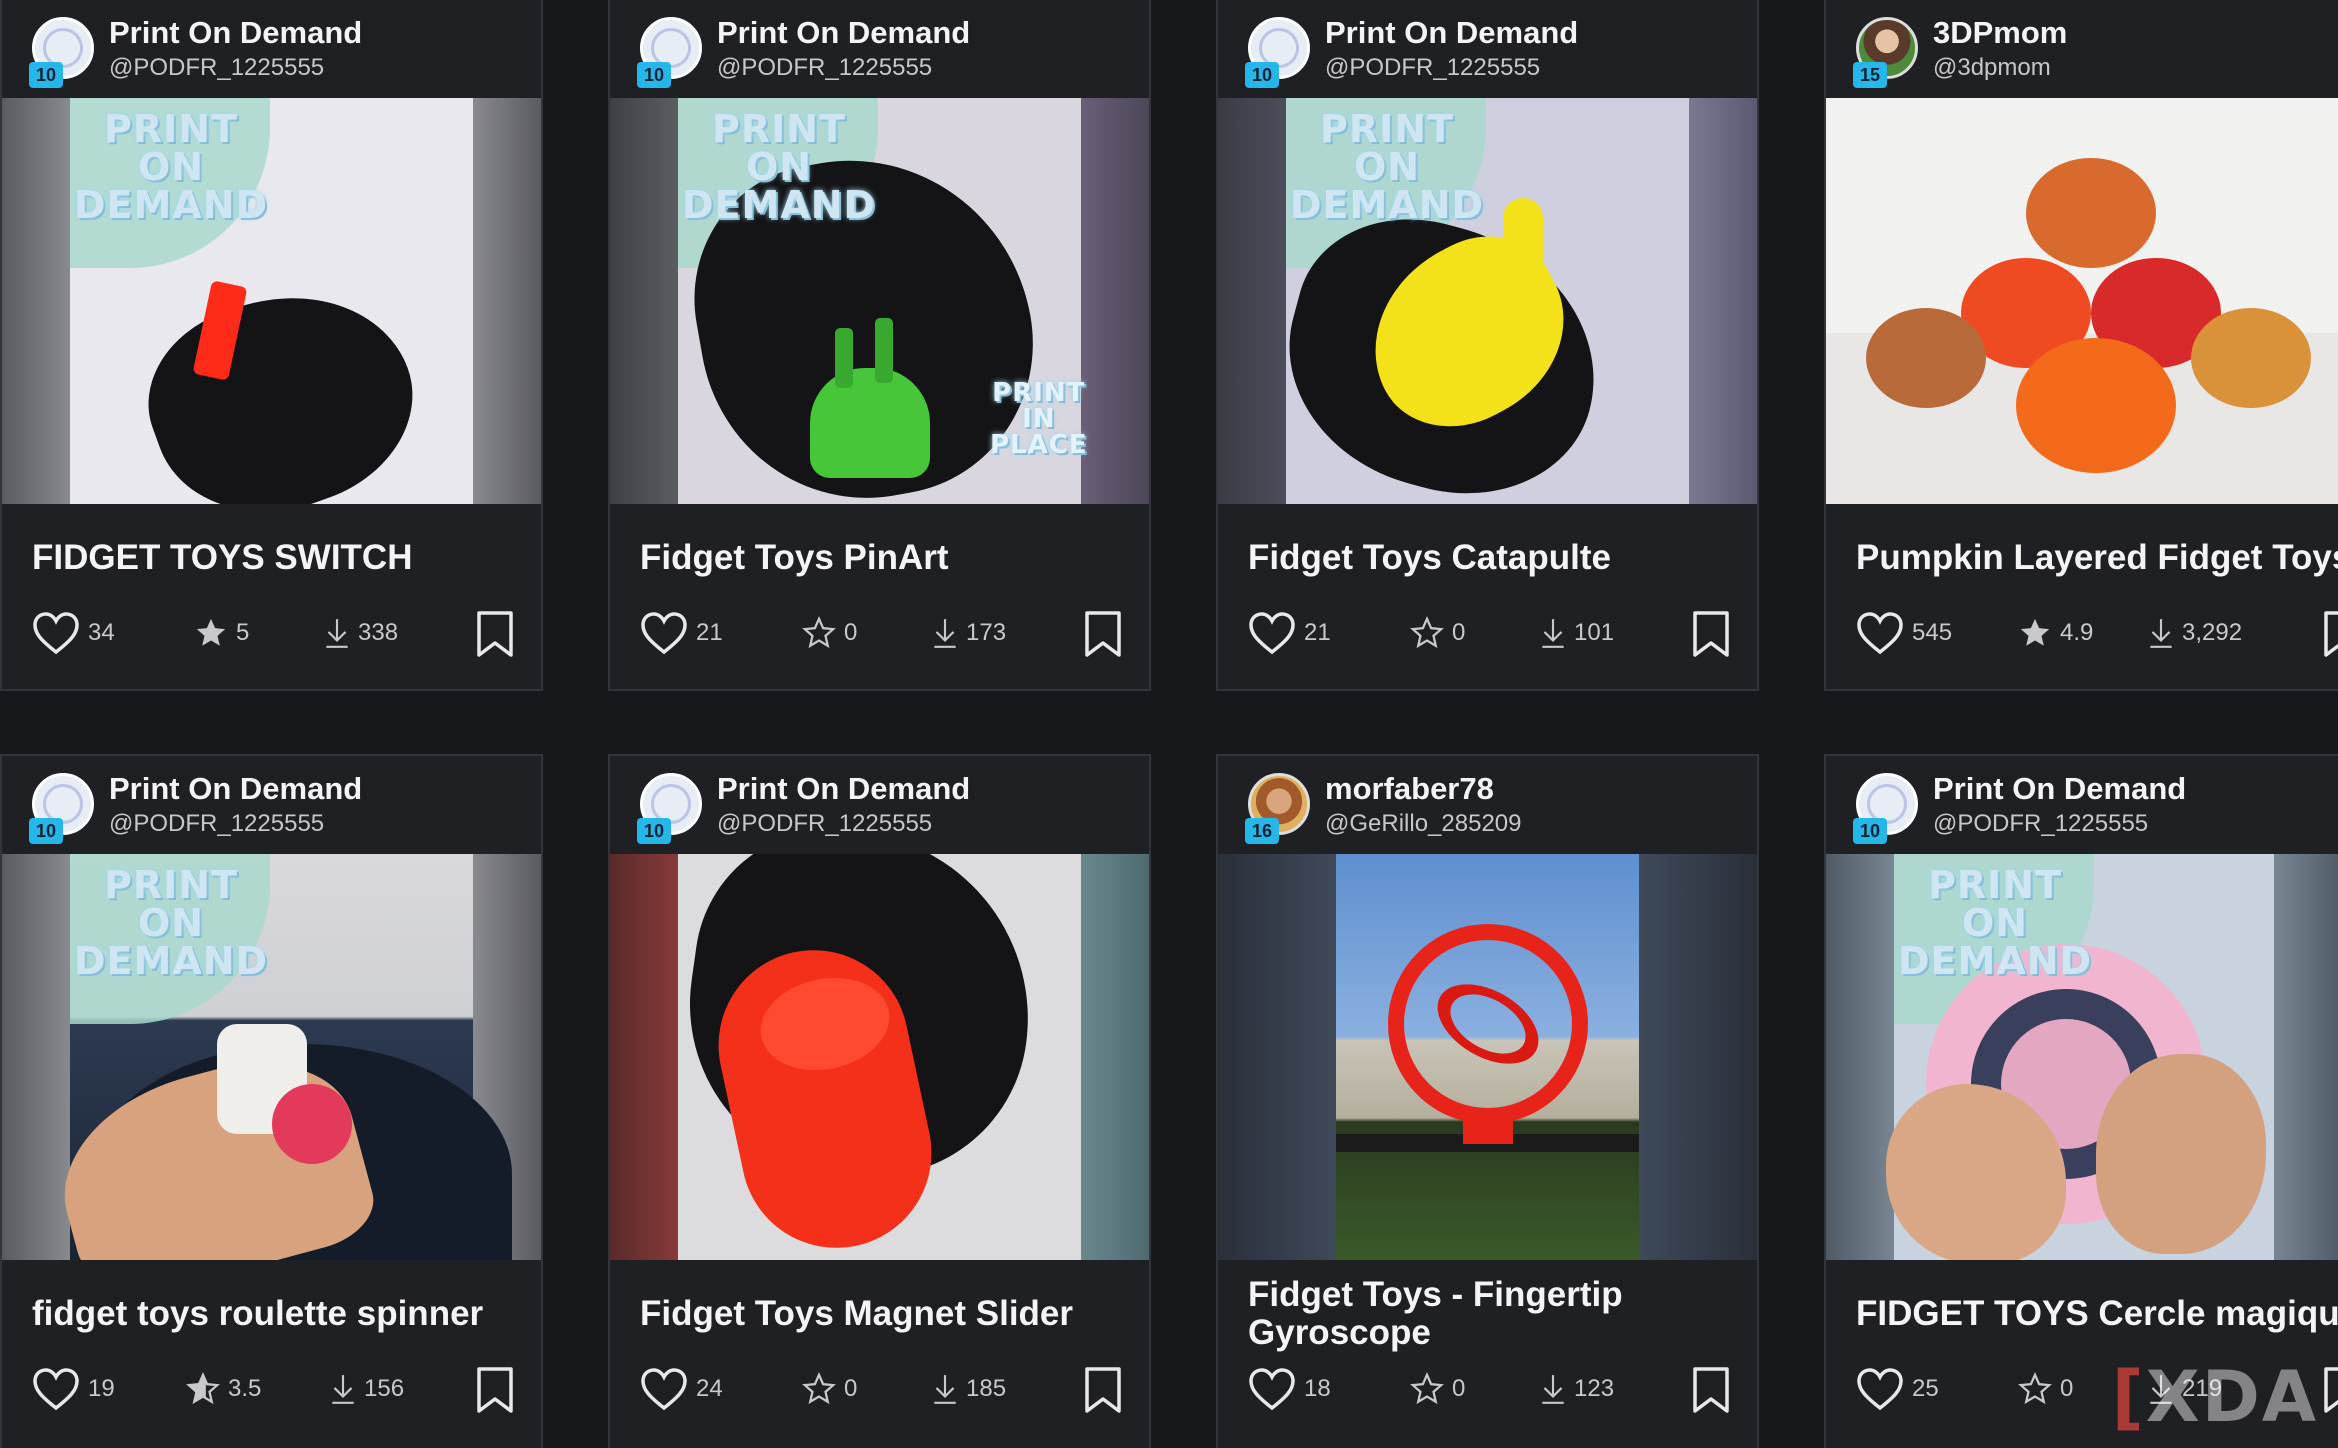  Describe the element at coordinates (1925, 1388) in the screenshot. I see `likes-count: 25` at that location.